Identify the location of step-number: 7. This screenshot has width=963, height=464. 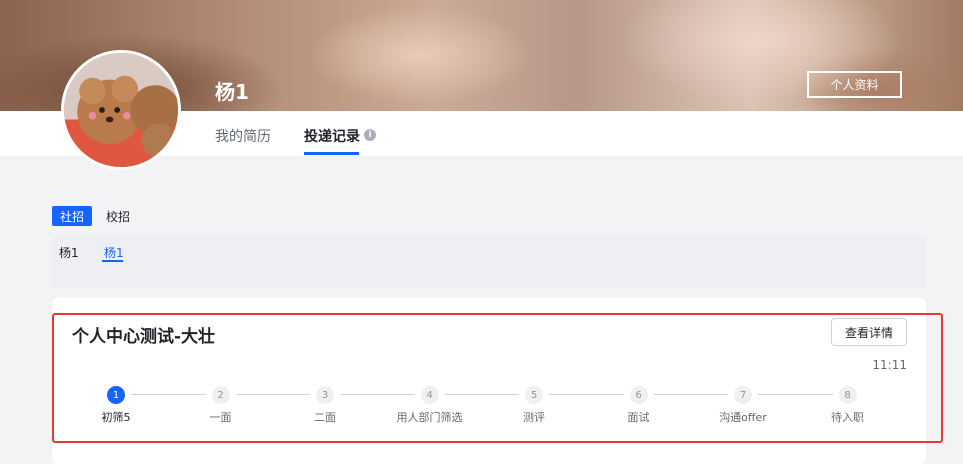
(743, 395).